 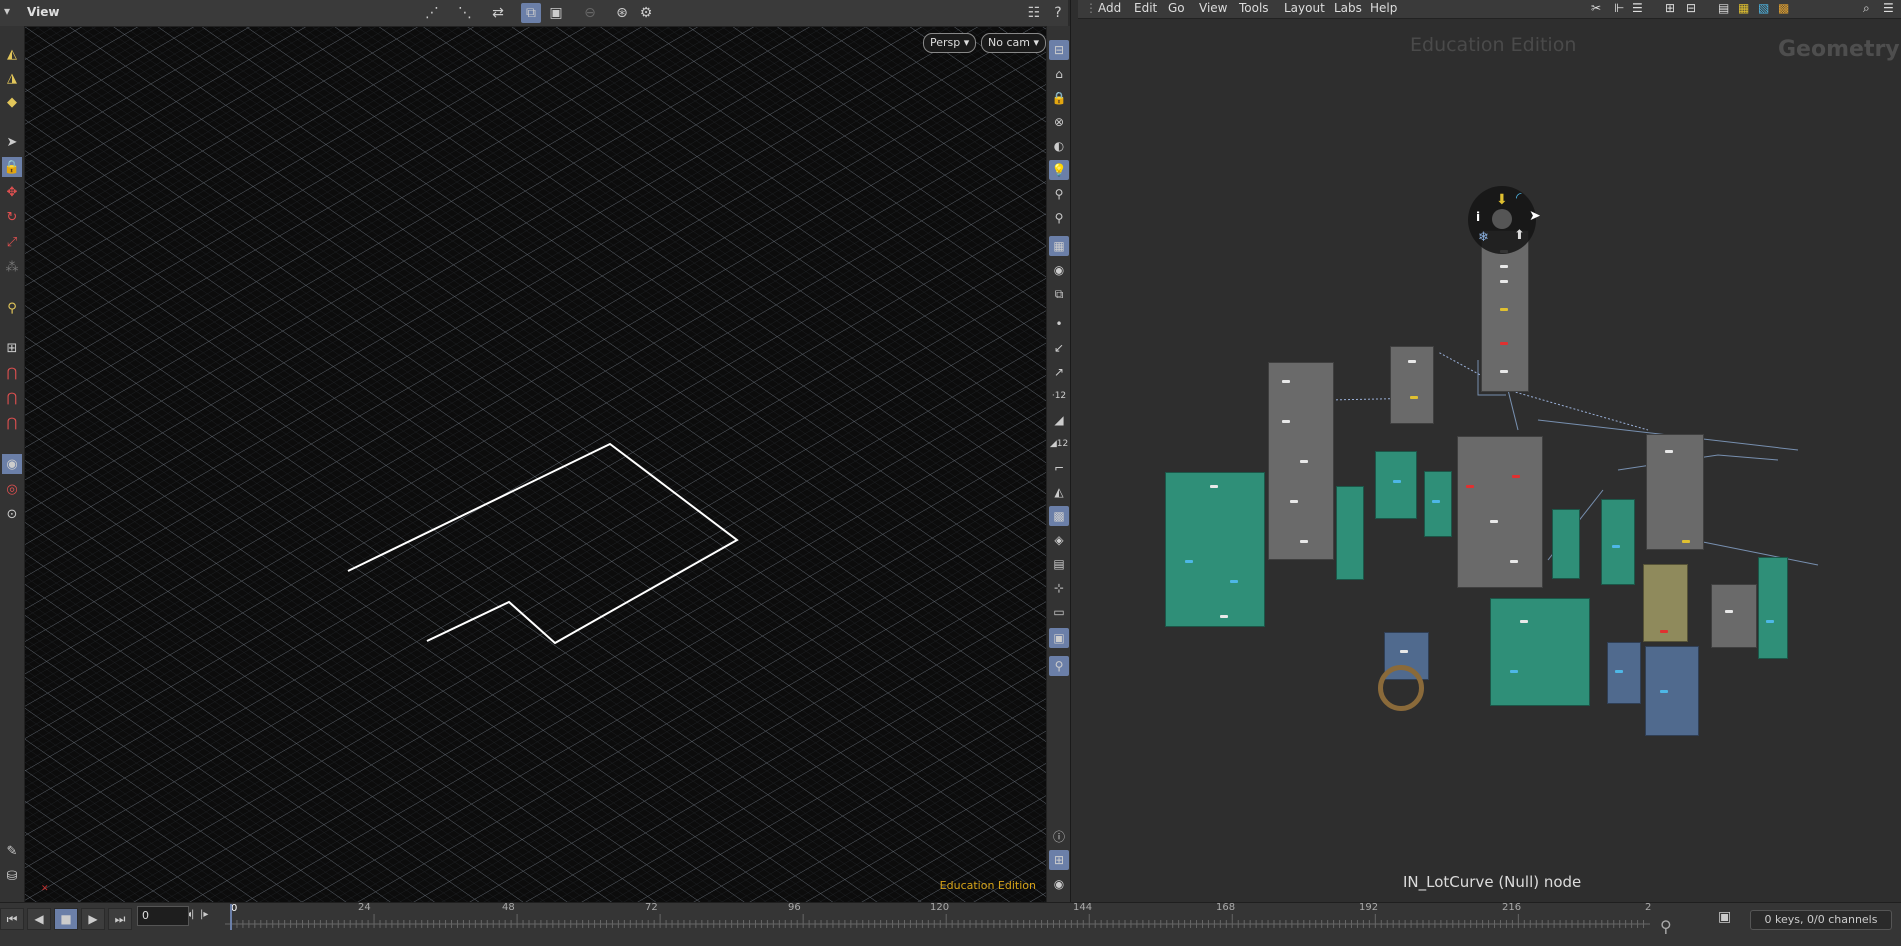 I want to click on ghost-icon: ⌂, so click(x=1059, y=74).